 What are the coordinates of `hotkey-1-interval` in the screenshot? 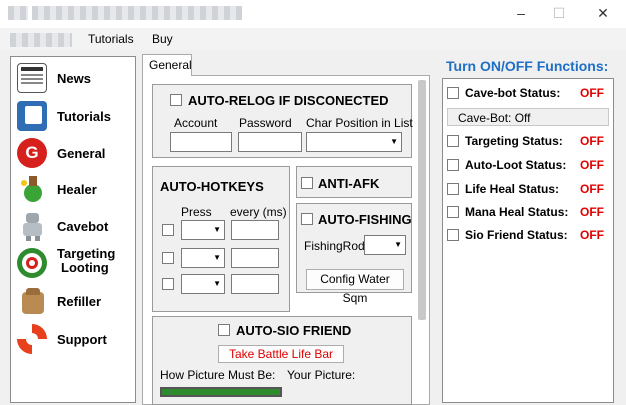 It's located at (255, 230).